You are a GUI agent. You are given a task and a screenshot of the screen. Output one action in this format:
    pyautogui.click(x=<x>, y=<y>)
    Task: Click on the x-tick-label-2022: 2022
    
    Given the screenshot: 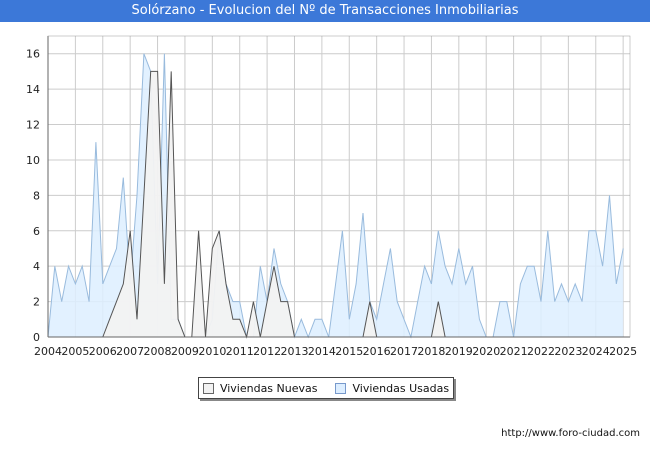 What is the action you would take?
    pyautogui.click(x=541, y=351)
    